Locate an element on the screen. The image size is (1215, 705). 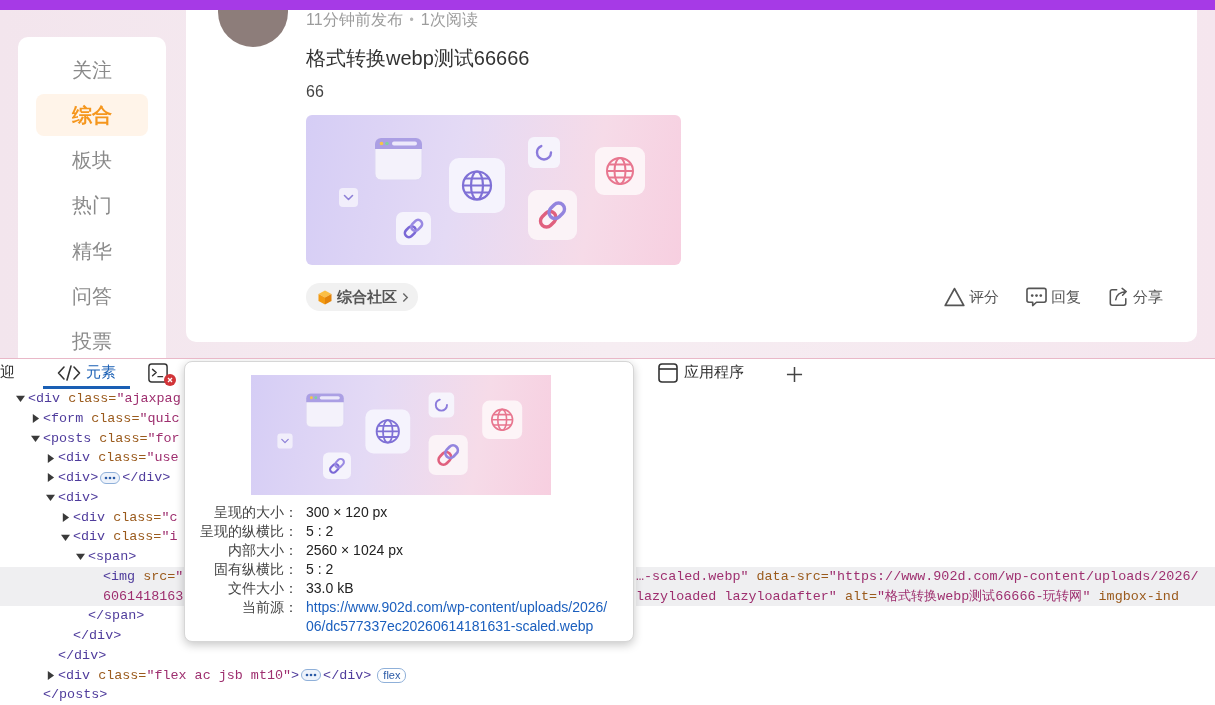
dom-node: <div class="i is located at coordinates (119, 537).